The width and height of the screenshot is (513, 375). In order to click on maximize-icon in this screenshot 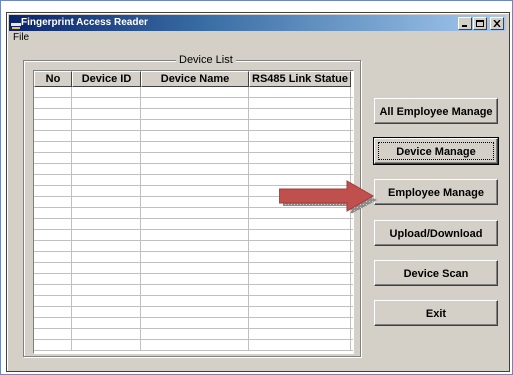, I will do `click(480, 23)`.